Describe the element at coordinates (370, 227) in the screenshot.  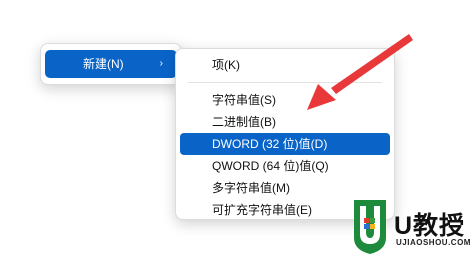
I see `shield-logo-icon` at that location.